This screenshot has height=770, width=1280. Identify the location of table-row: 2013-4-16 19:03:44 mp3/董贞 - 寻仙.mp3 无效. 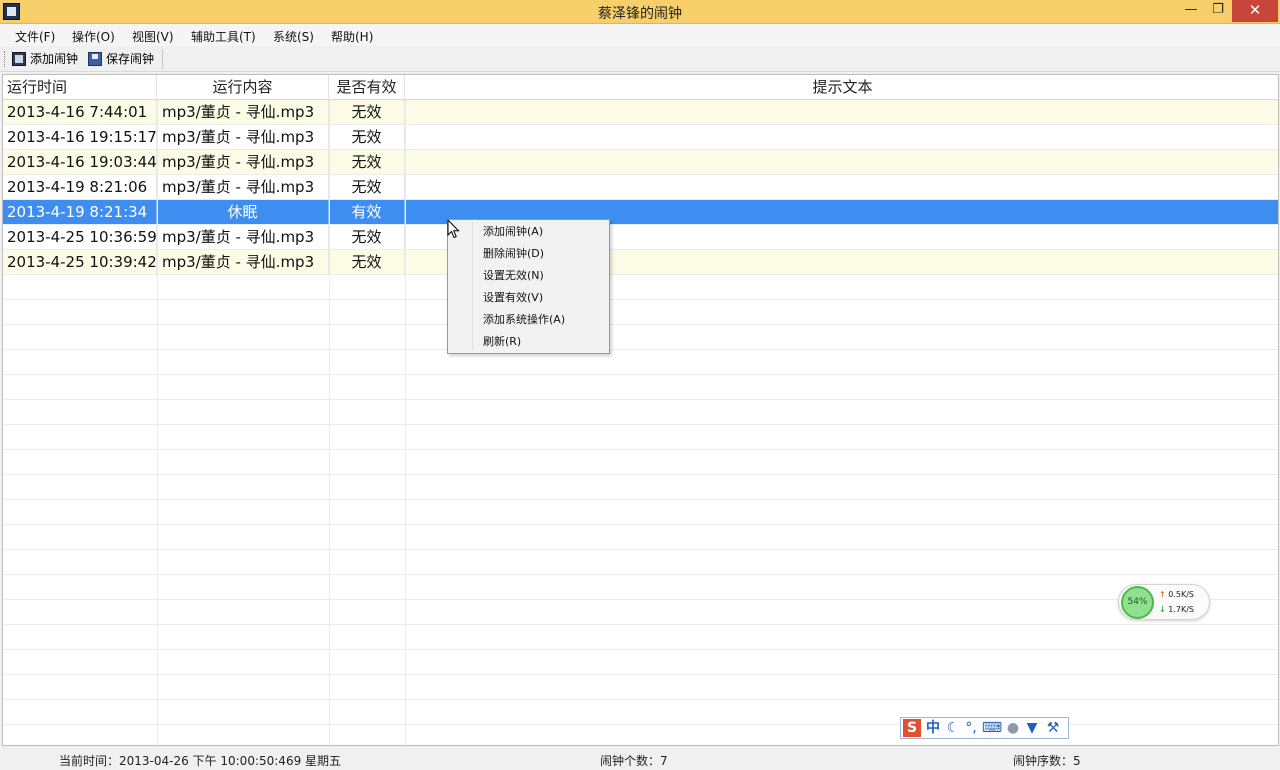
(640, 162).